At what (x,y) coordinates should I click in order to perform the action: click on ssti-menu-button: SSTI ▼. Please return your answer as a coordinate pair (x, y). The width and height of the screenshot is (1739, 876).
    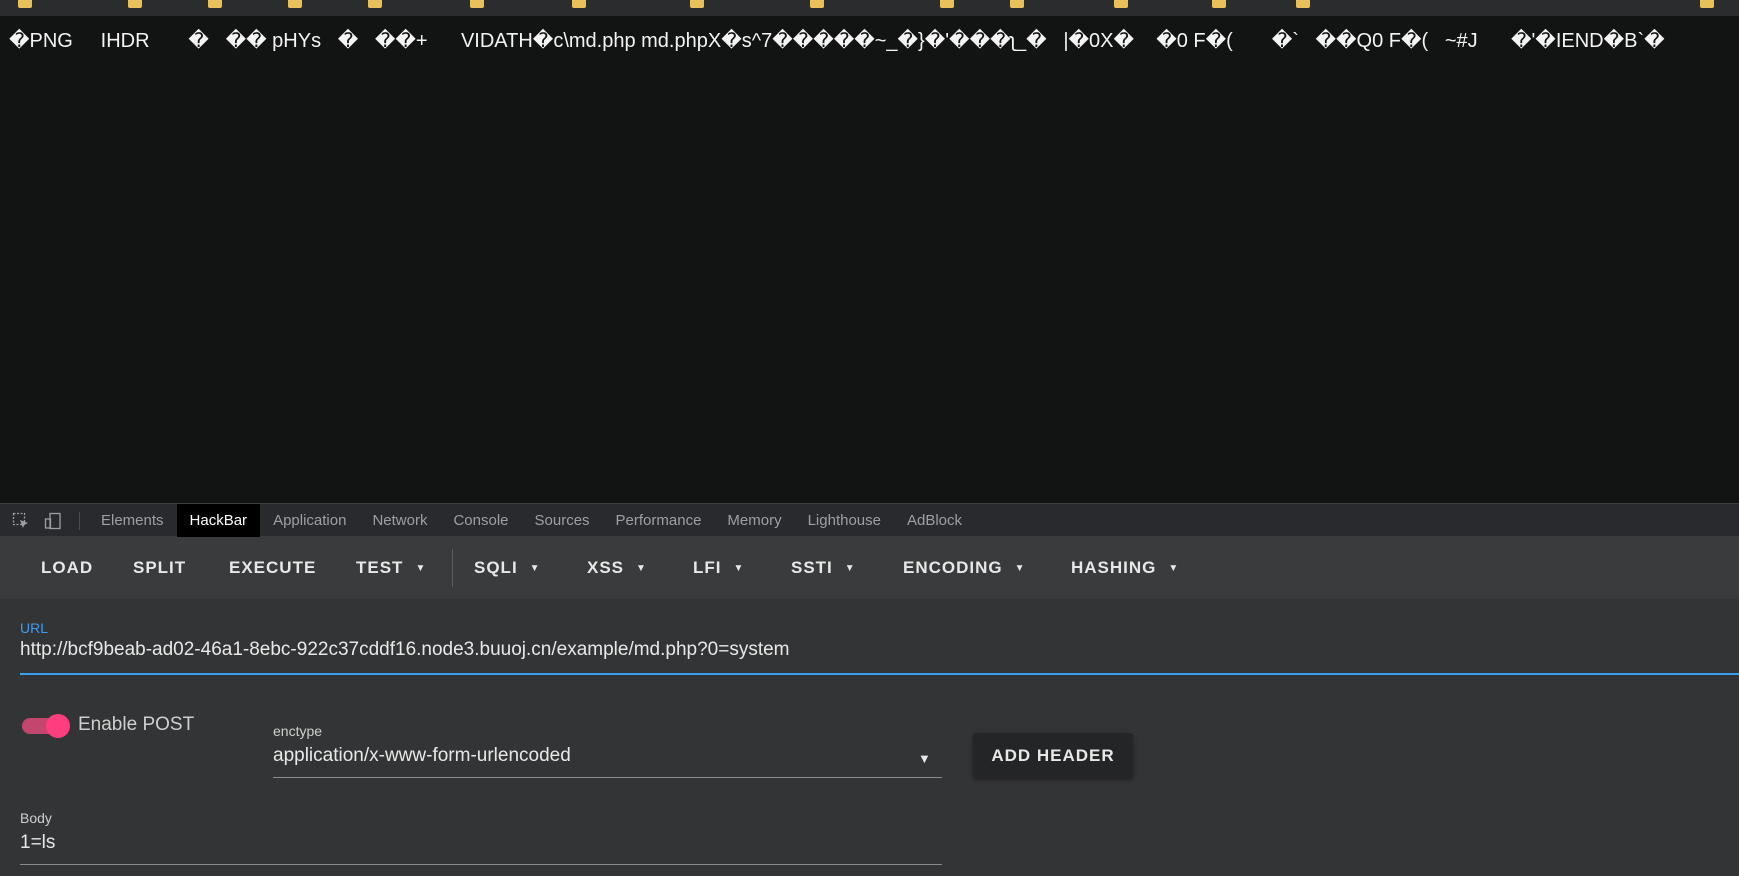
    Looking at the image, I should click on (823, 568).